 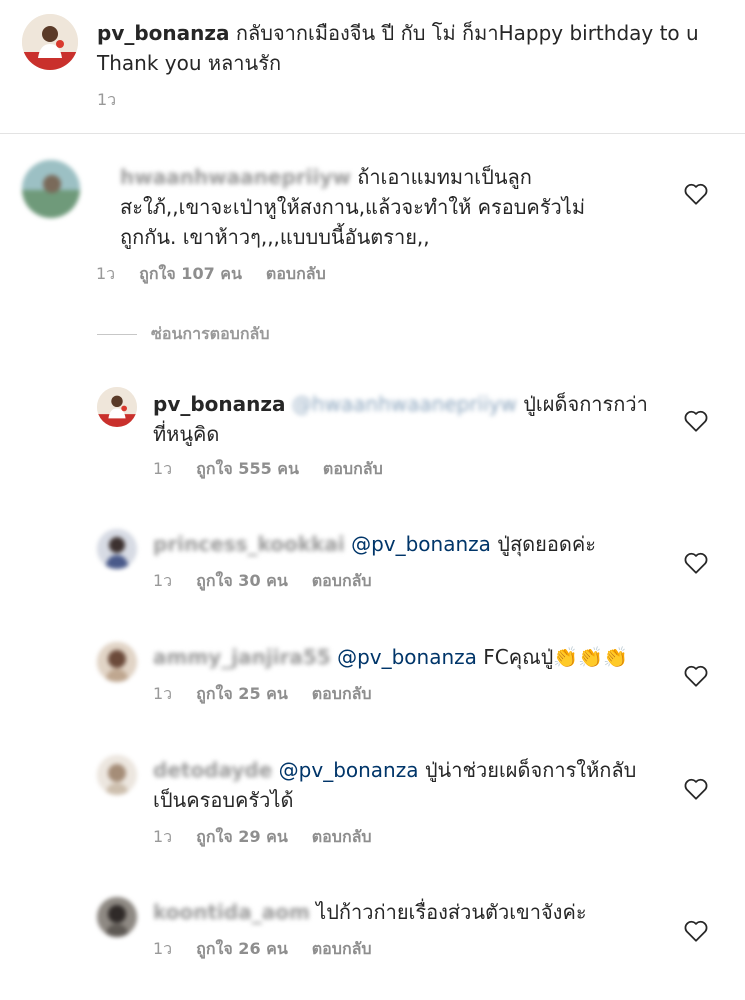 What do you see at coordinates (242, 694) in the screenshot?
I see `reply-likes: ถูกใจ 25 คน` at bounding box center [242, 694].